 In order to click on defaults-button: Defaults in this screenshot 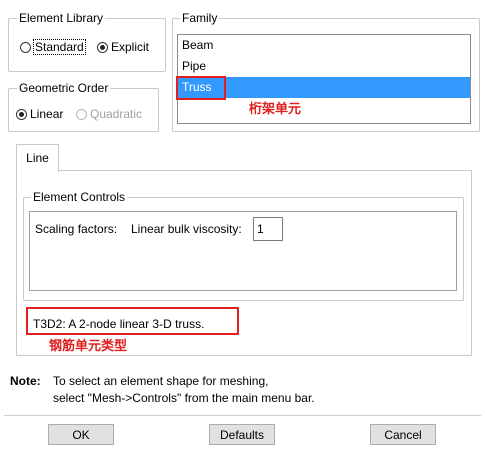, I will do `click(242, 434)`.